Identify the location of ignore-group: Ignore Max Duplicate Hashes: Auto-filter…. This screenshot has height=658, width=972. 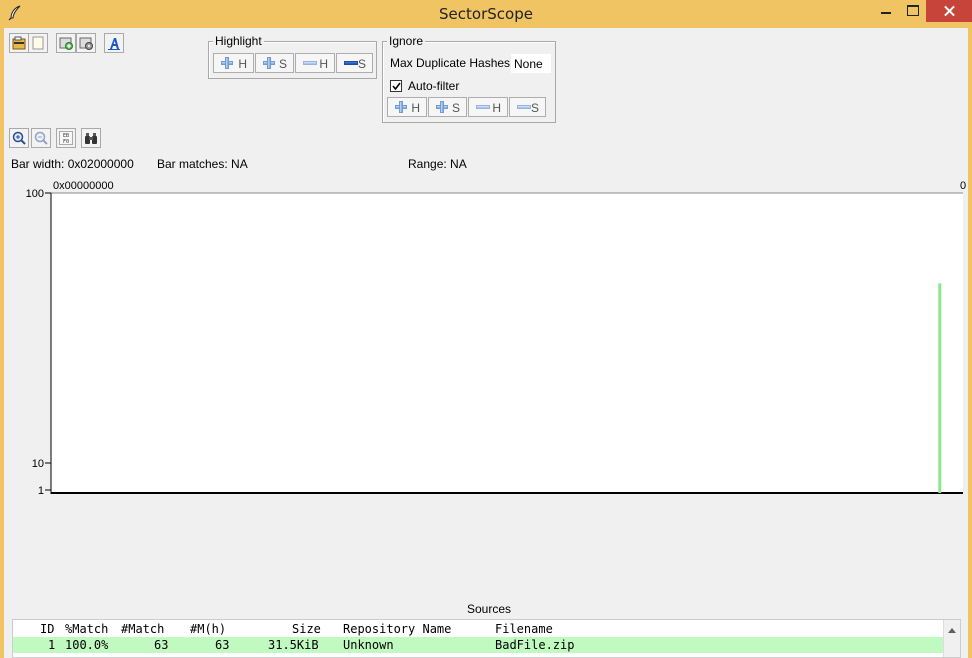
(469, 78).